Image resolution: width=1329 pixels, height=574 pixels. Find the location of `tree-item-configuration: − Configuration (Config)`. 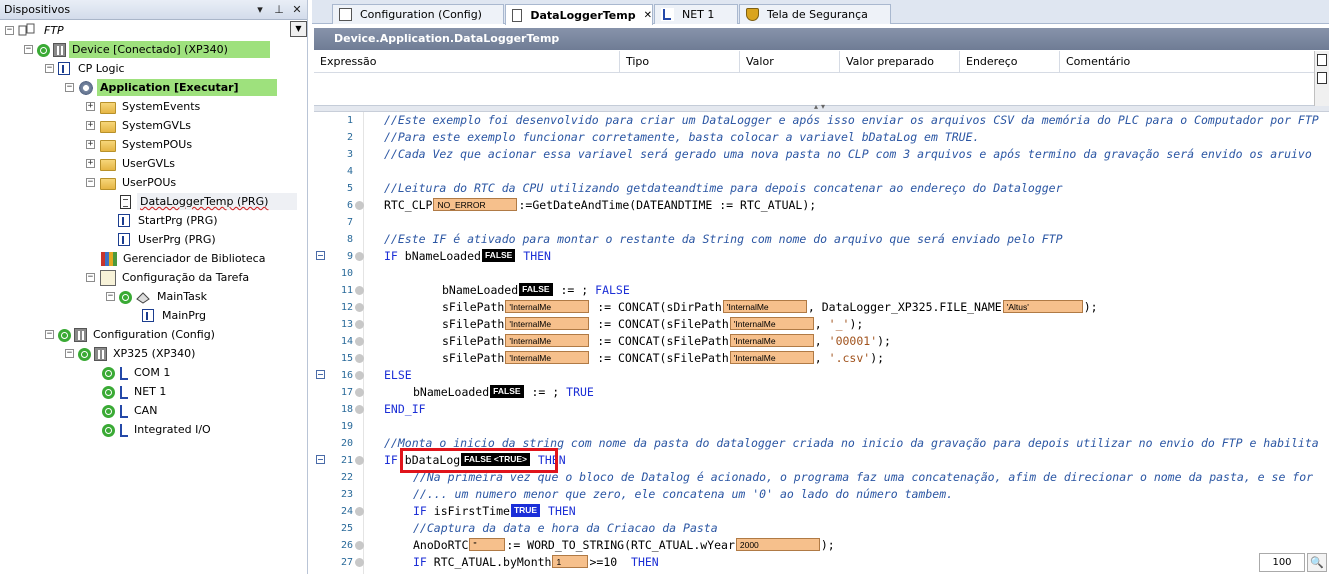

tree-item-configuration: − Configuration (Config) is located at coordinates (131, 334).